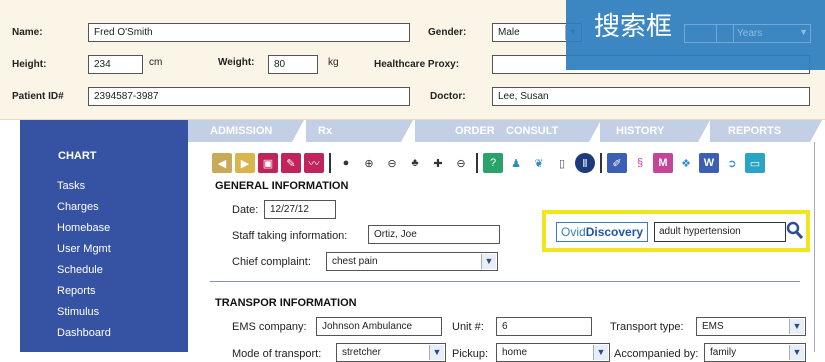  Describe the element at coordinates (751, 326) in the screenshot. I see `transport-type-select: EMS ▼` at that location.